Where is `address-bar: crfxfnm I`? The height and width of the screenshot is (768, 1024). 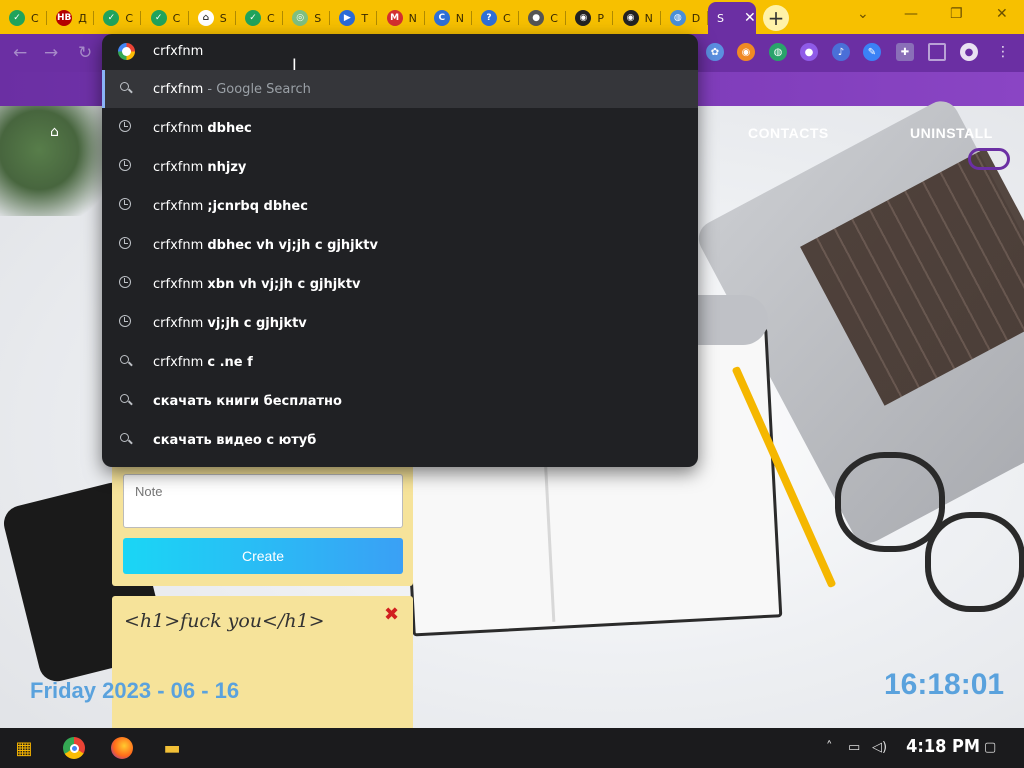 address-bar: crfxfnm I is located at coordinates (400, 54).